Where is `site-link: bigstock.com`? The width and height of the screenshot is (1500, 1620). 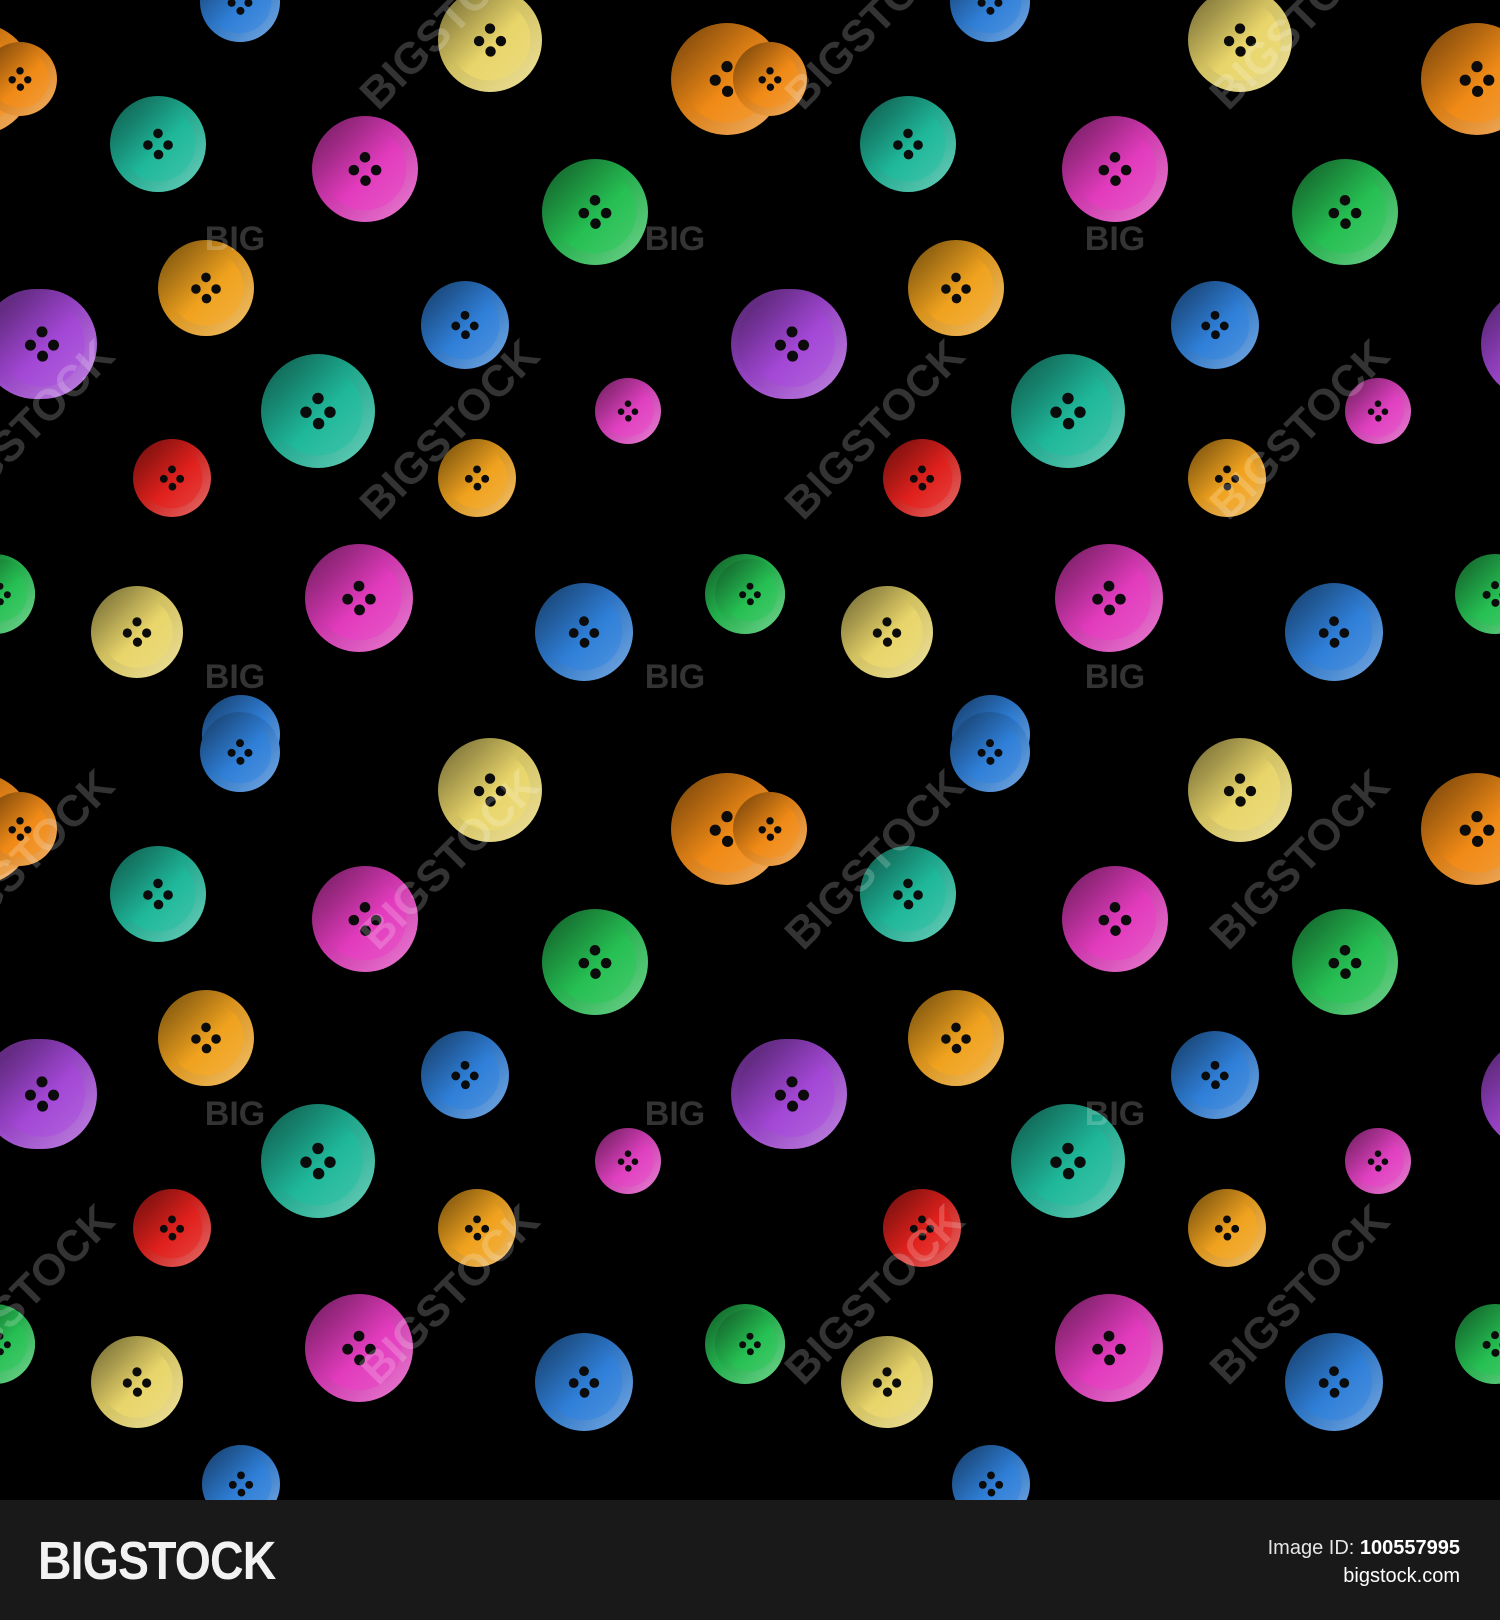 site-link: bigstock.com is located at coordinates (1364, 1576).